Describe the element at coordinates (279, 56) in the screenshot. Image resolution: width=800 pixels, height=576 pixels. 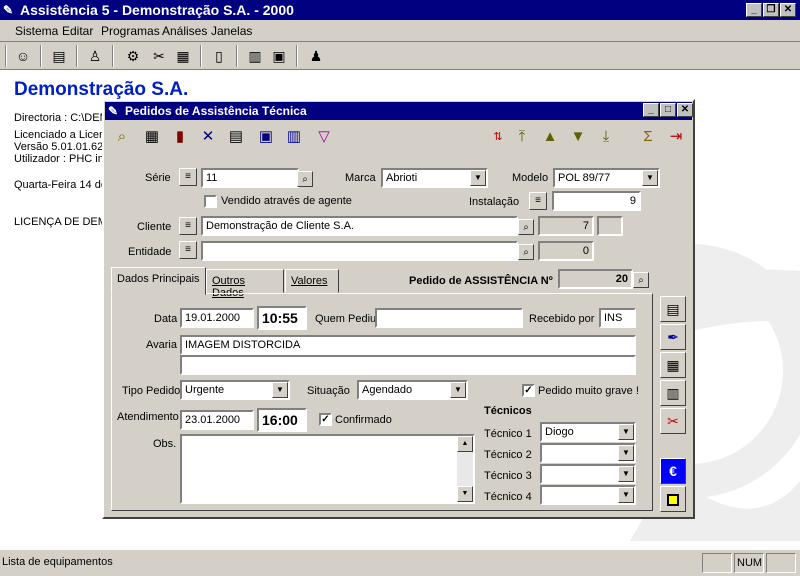
I see `list-icon: ▣` at that location.